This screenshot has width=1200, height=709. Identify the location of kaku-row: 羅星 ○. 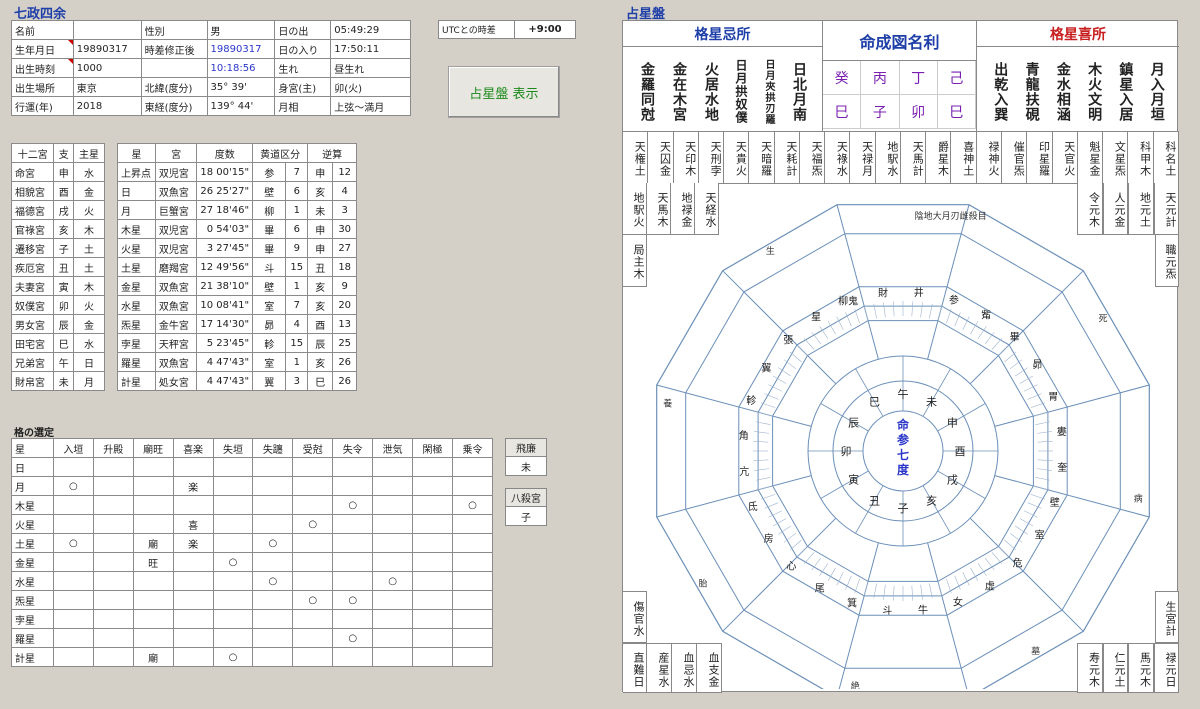
(252, 638).